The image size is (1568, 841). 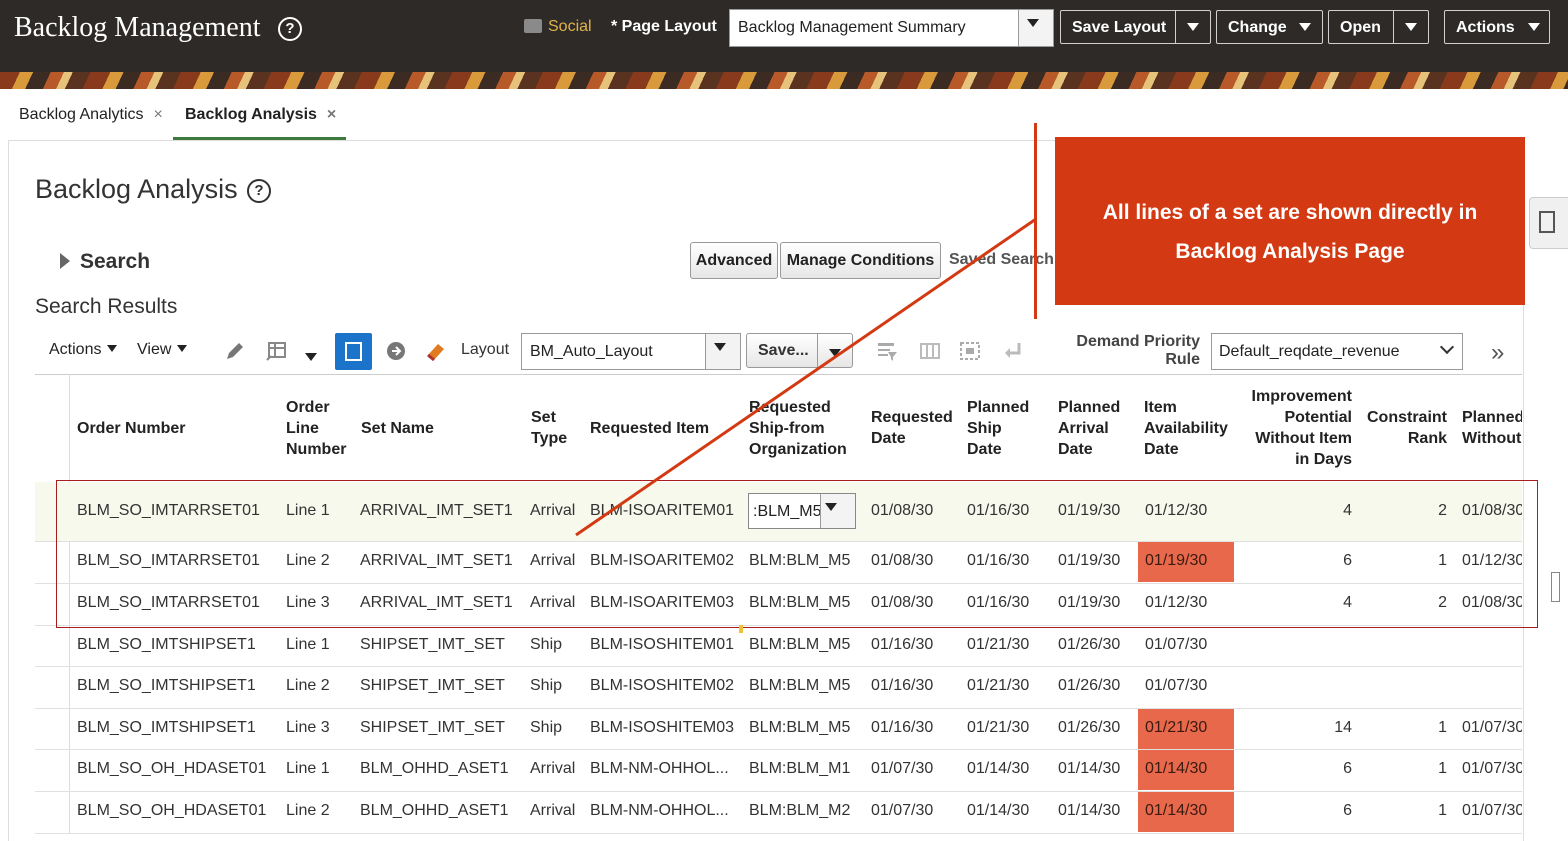 I want to click on improvement-potential-cell: 6, so click(x=1347, y=810).